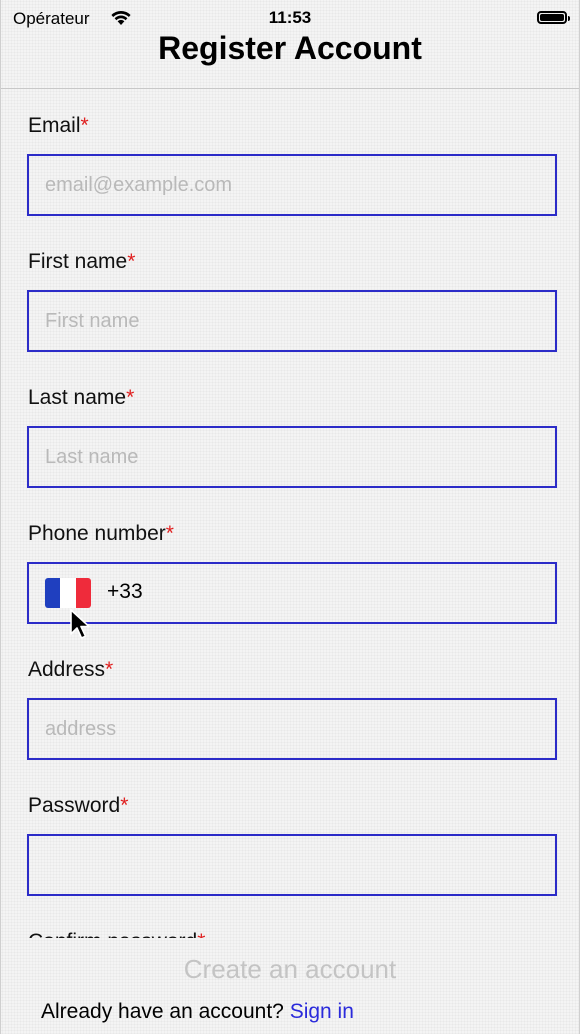 The height and width of the screenshot is (1034, 580). I want to click on confirm-password-field-group: Confirm password*, so click(292, 925).